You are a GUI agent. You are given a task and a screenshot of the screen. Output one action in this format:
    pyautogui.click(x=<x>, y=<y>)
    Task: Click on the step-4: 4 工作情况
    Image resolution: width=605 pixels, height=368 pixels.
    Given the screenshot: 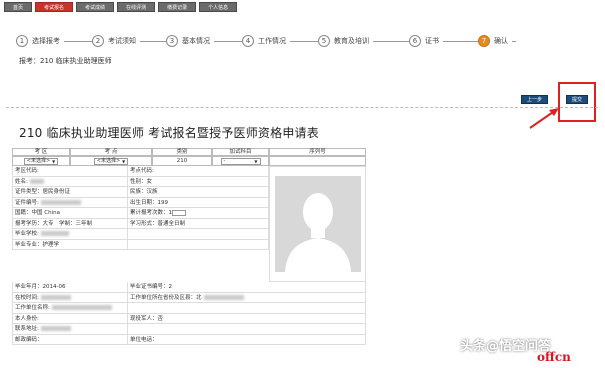 What is the action you would take?
    pyautogui.click(x=266, y=41)
    